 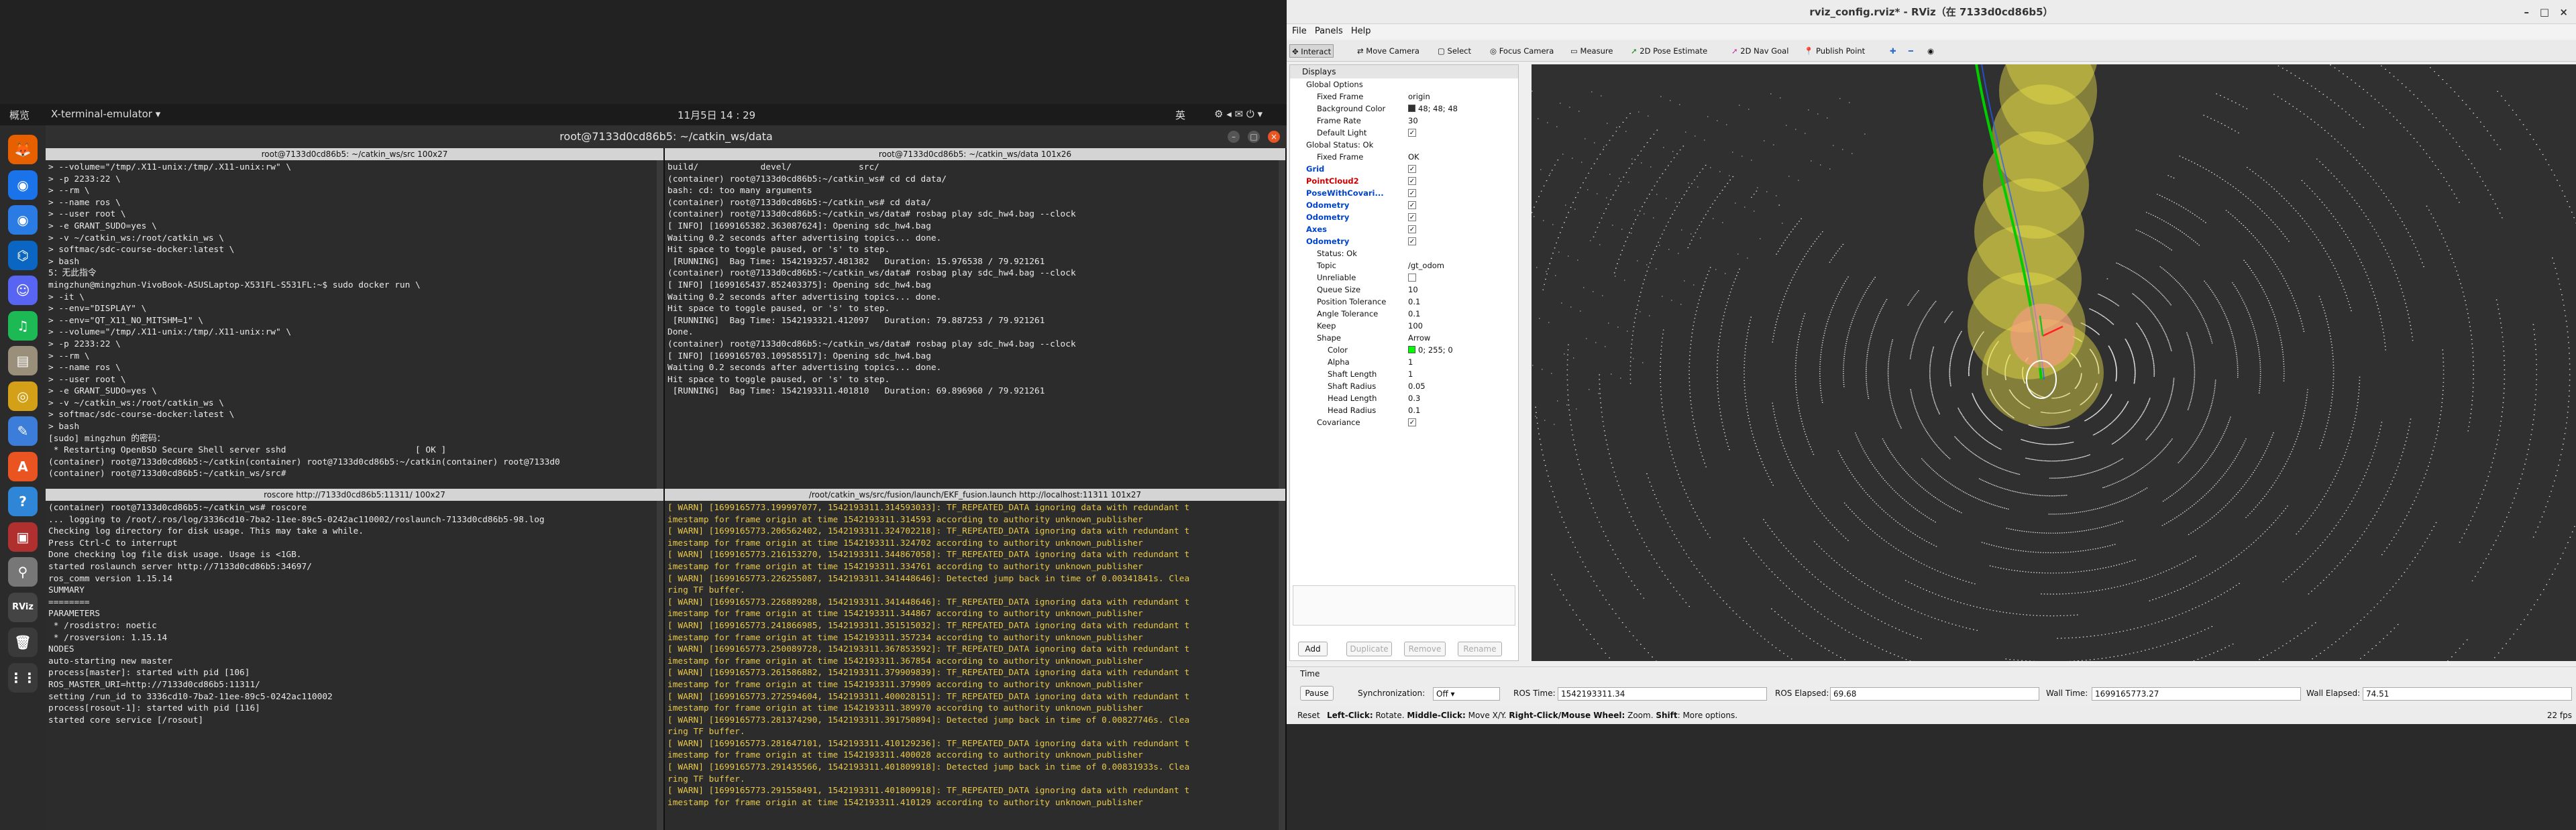 I want to click on menu-panels: Panels, so click(x=1329, y=31).